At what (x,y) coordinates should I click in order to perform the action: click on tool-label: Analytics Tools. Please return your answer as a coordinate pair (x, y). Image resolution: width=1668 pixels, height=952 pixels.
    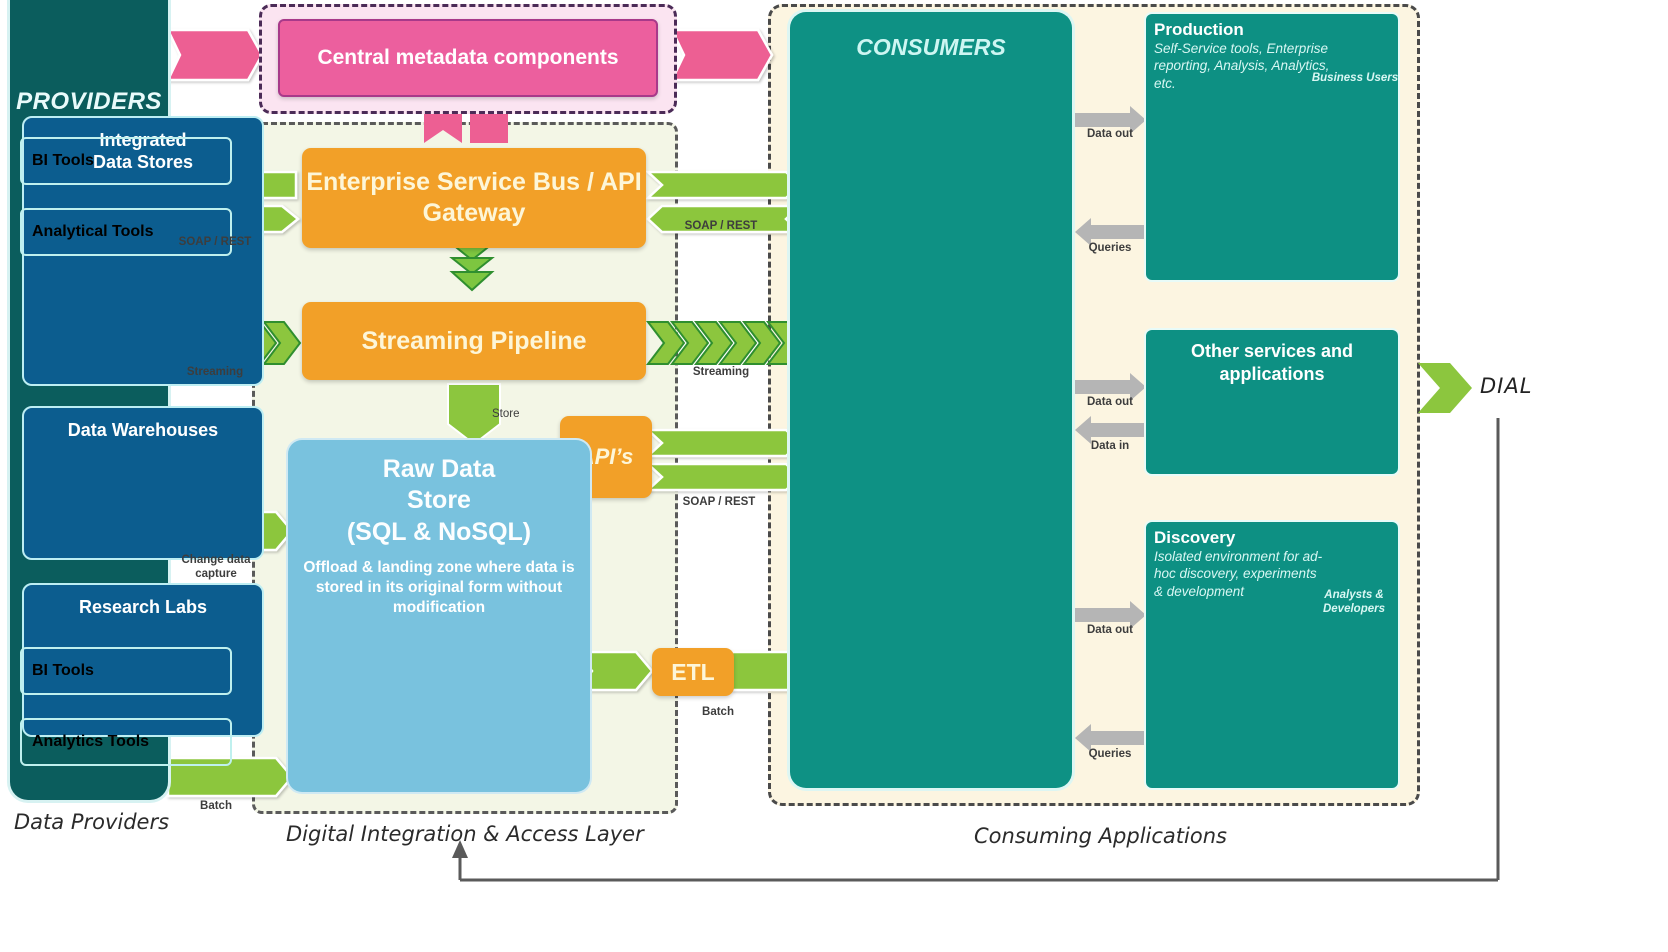
    Looking at the image, I should click on (91, 741).